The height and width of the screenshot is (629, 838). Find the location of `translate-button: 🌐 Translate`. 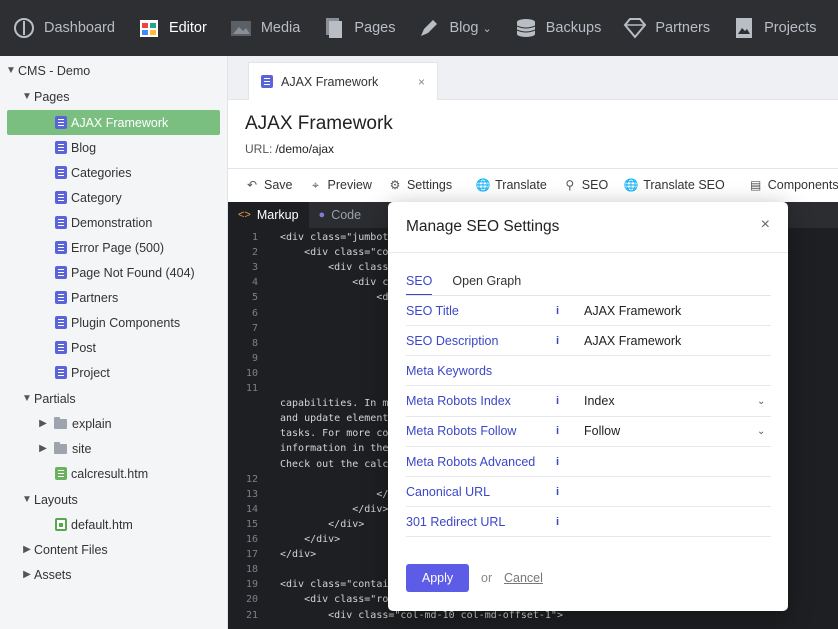

translate-button: 🌐 Translate is located at coordinates (511, 185).